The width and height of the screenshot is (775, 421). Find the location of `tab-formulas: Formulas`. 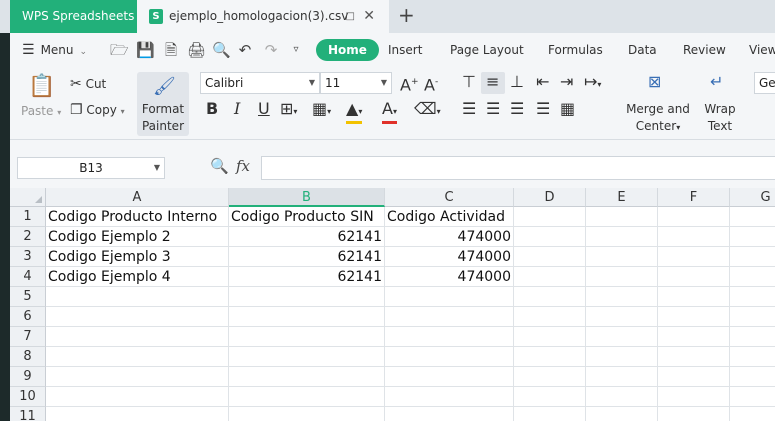

tab-formulas: Formulas is located at coordinates (575, 50).